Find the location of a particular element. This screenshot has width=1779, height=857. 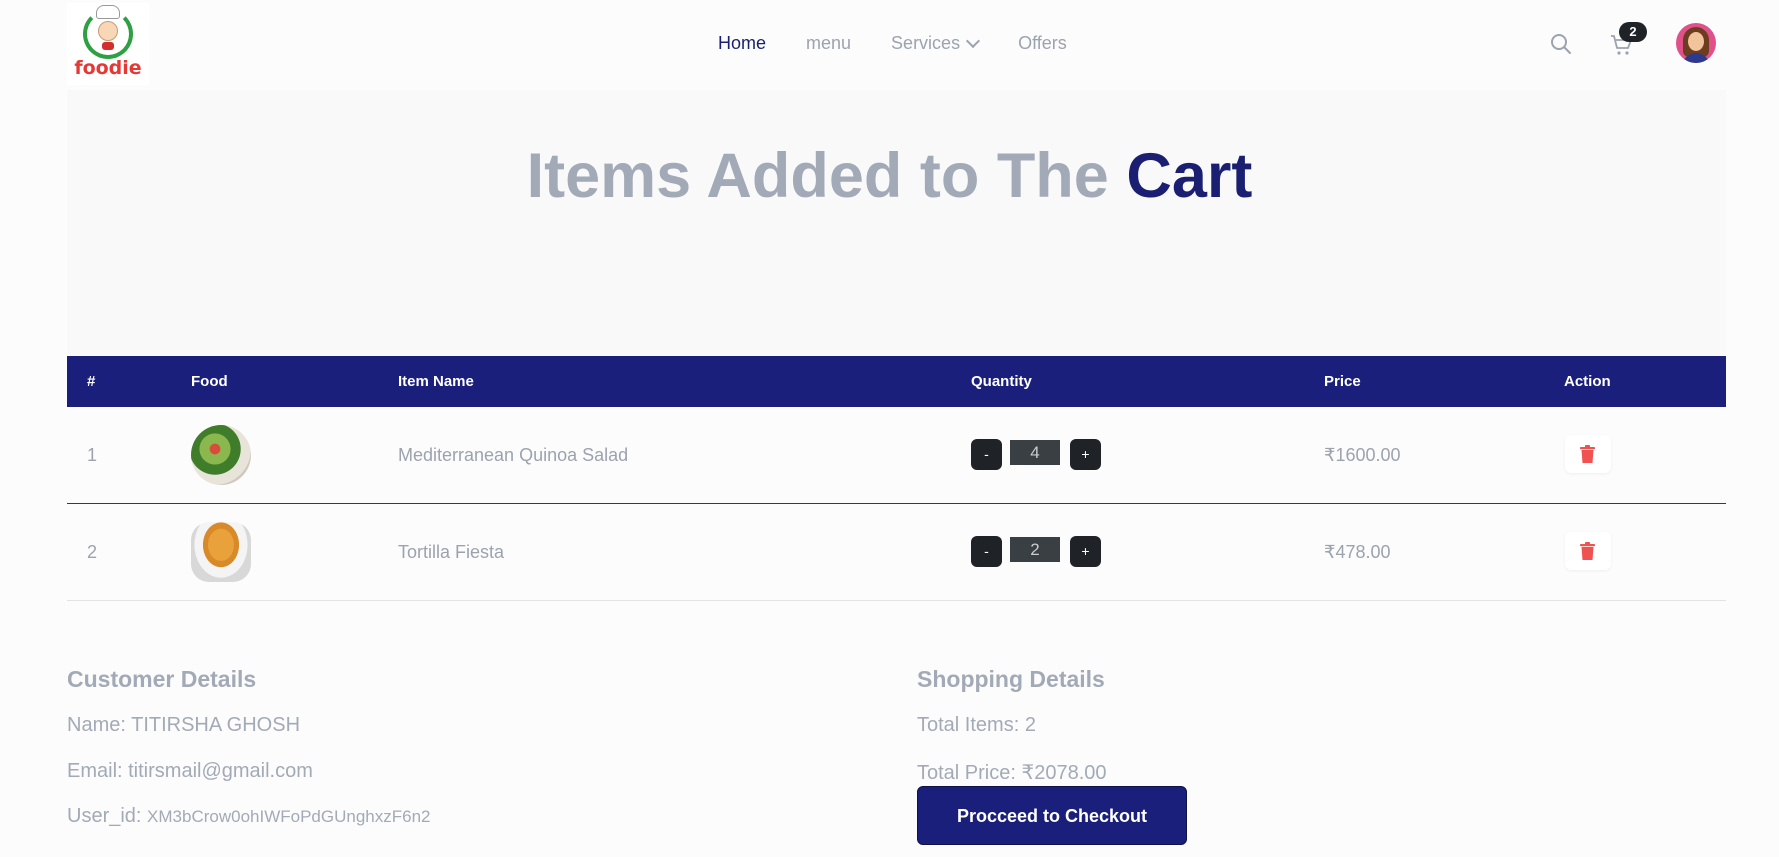

page-title-part1: Items Added to The is located at coordinates (817, 176).